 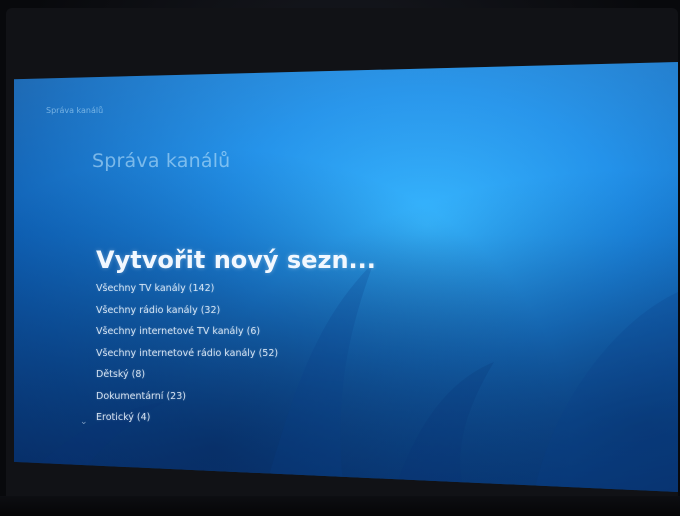 I want to click on list-item-documentary: Dokumentární (23), so click(x=306, y=397).